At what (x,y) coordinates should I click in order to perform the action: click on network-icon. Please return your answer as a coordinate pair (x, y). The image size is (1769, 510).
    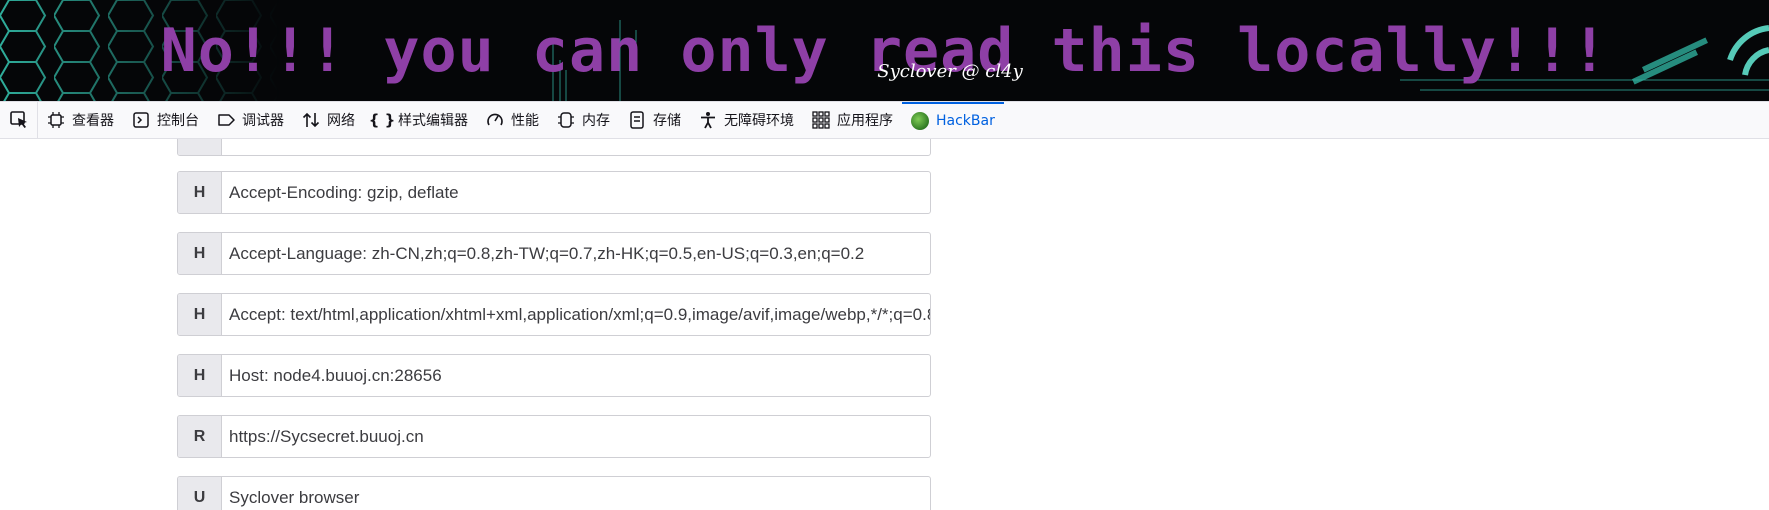
    Looking at the image, I should click on (311, 120).